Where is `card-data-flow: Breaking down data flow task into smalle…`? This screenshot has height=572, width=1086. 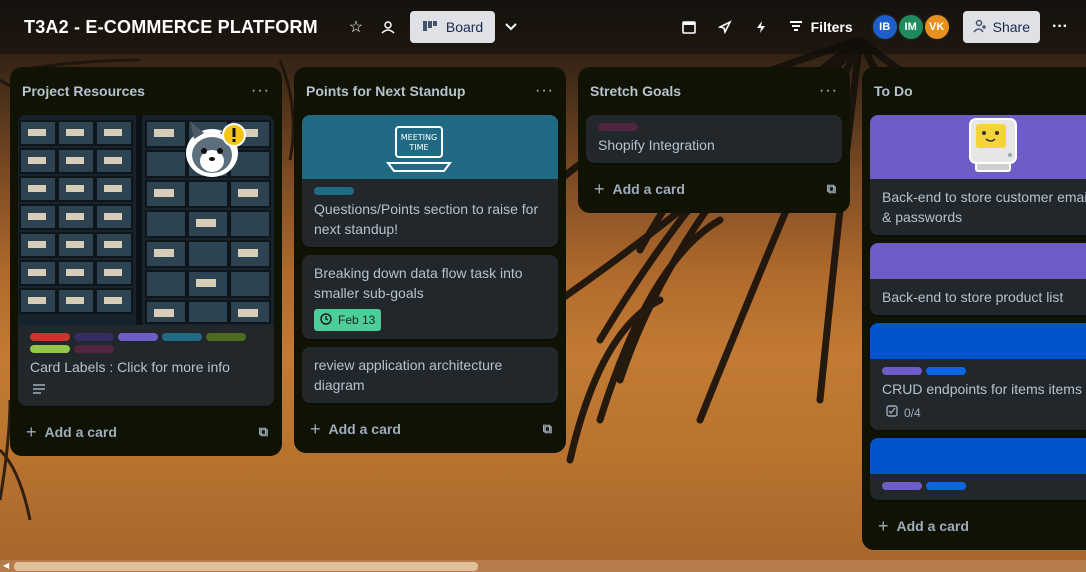 card-data-flow: Breaking down data flow task into smalle… is located at coordinates (430, 297).